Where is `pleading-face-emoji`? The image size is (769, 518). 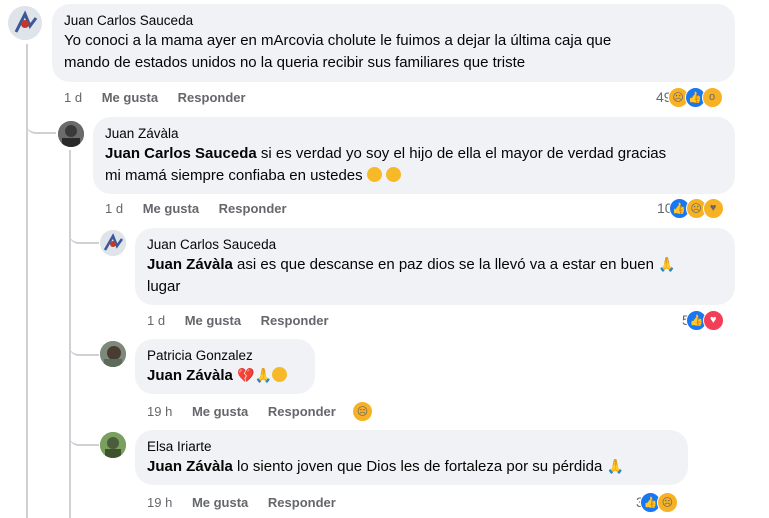
pleading-face-emoji is located at coordinates (374, 174).